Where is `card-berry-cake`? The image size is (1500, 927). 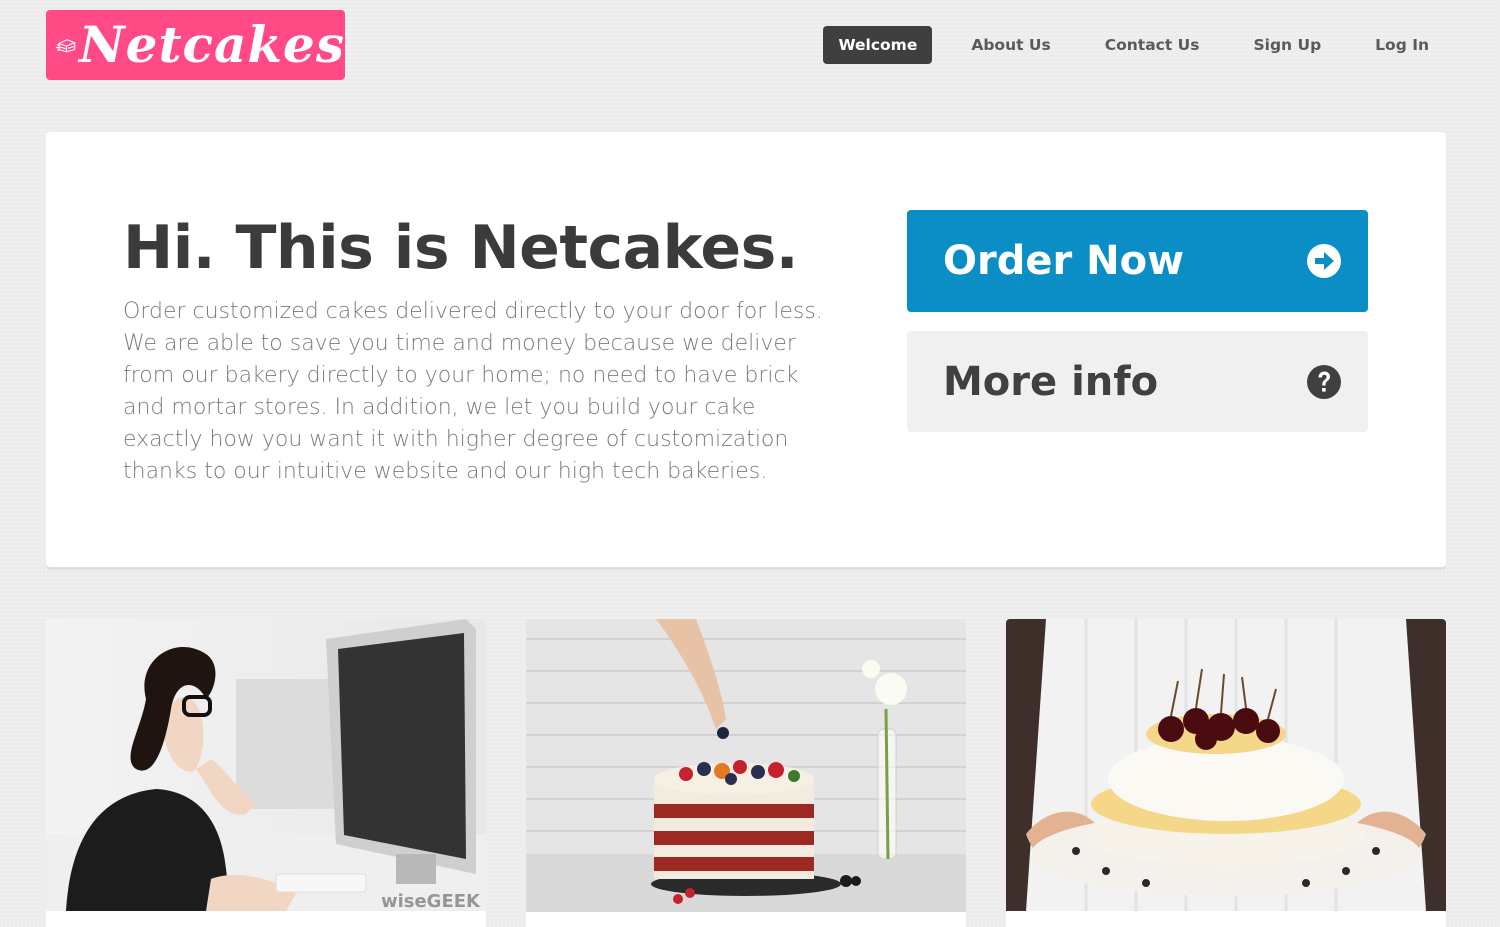
card-berry-cake is located at coordinates (746, 773).